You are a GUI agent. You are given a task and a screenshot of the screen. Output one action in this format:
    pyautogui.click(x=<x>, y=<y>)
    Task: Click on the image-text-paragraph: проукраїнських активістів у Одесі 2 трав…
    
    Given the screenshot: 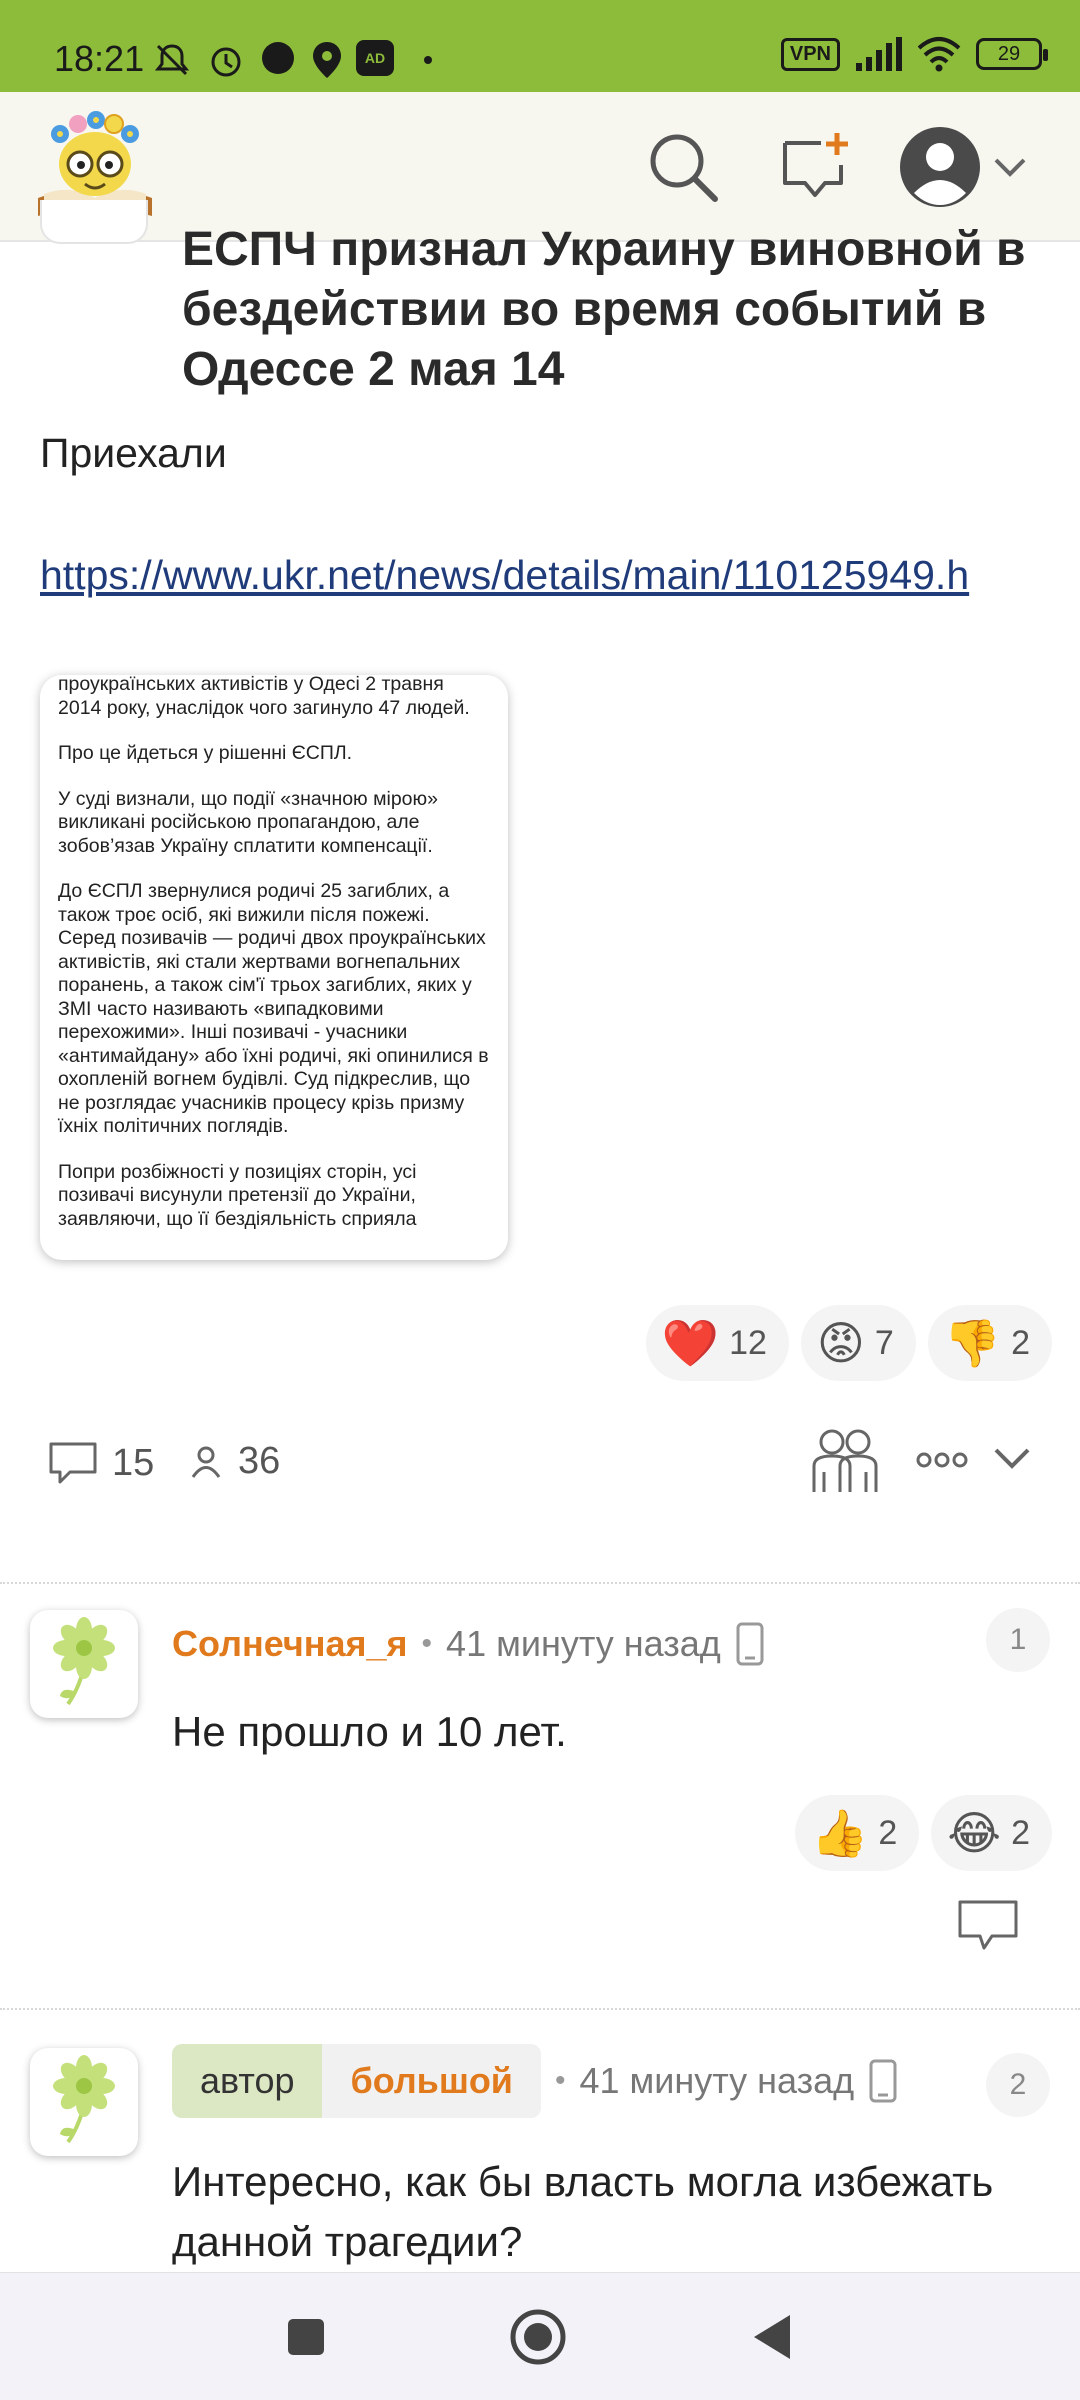 What is the action you would take?
    pyautogui.click(x=264, y=697)
    